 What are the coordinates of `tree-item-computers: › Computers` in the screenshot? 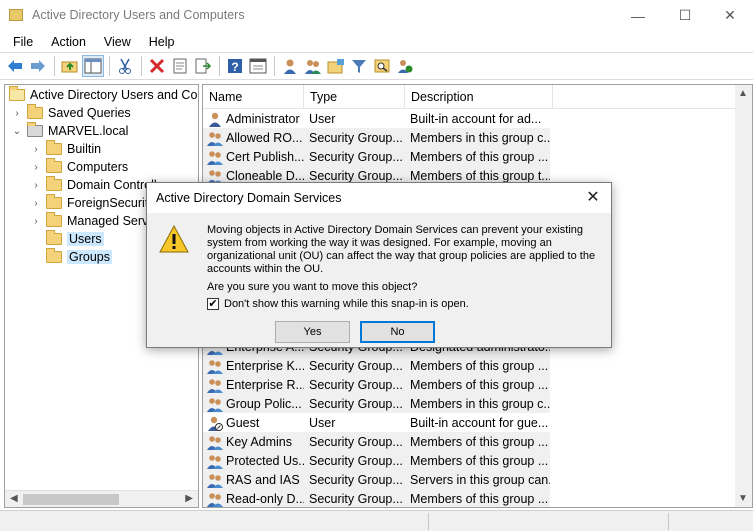 It's located at (79, 167).